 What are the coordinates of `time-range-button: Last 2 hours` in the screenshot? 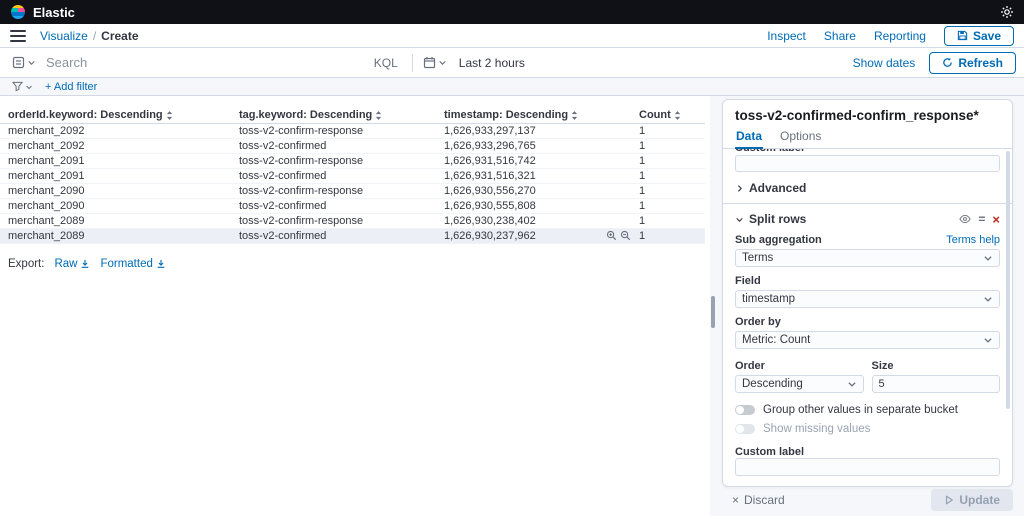 It's located at (492, 63).